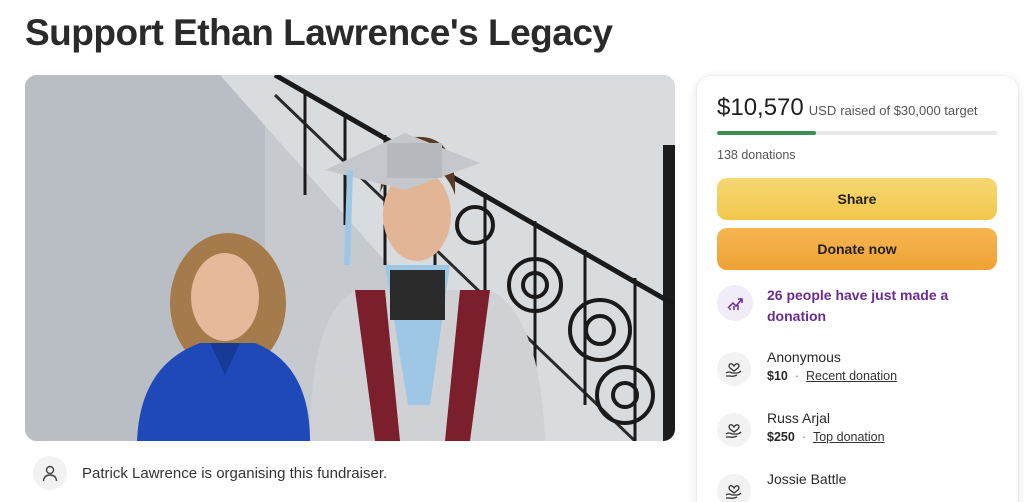 This screenshot has width=1024, height=502. I want to click on trend-notice: 26 people have just made a donation, so click(847, 306).